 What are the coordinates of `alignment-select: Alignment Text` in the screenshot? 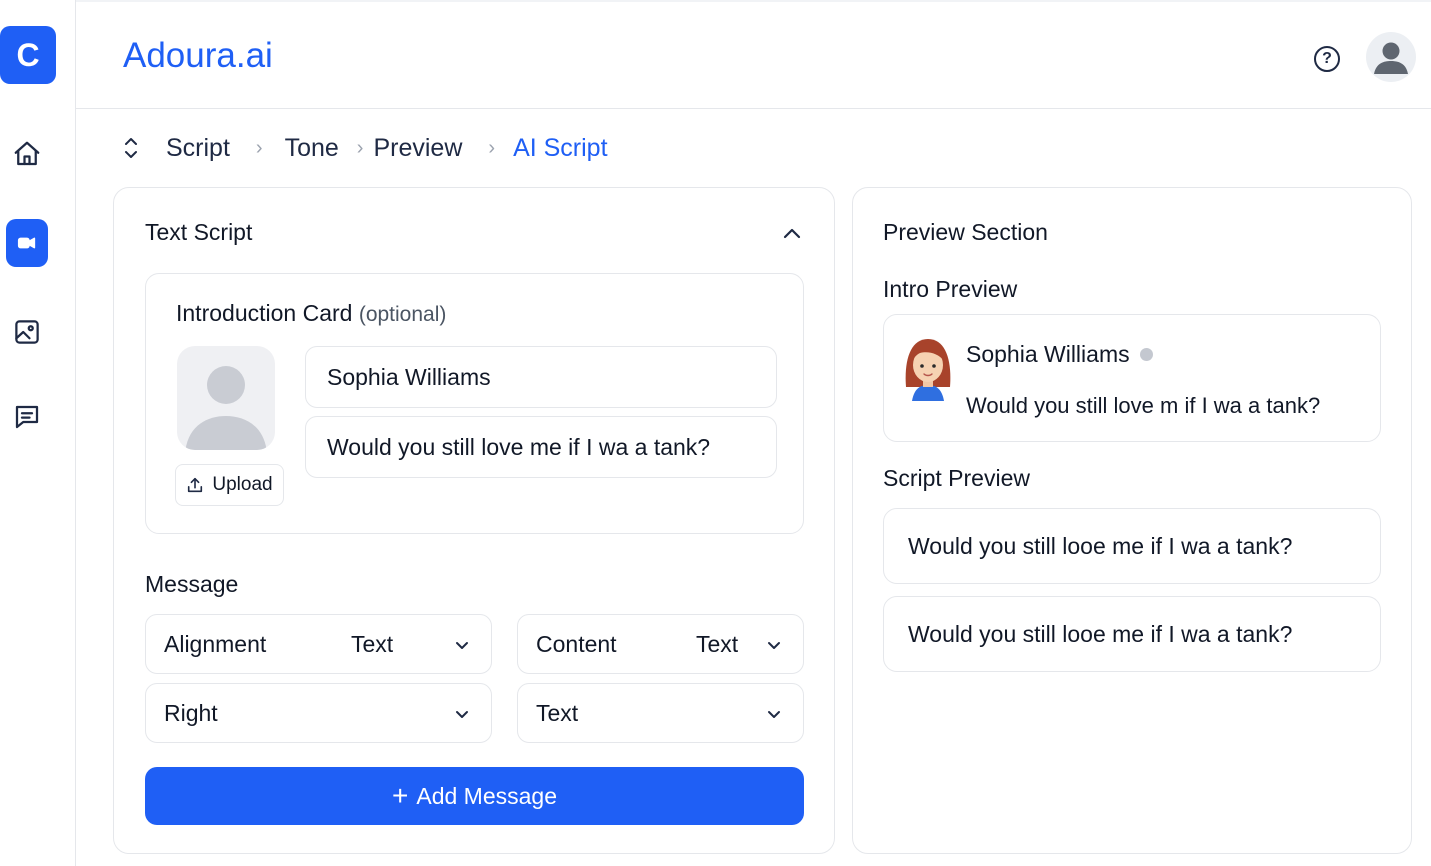 It's located at (318, 644).